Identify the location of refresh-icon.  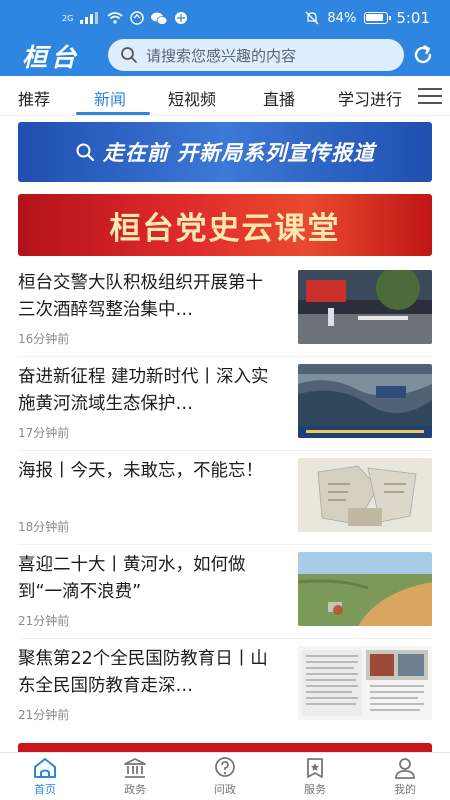
(423, 55).